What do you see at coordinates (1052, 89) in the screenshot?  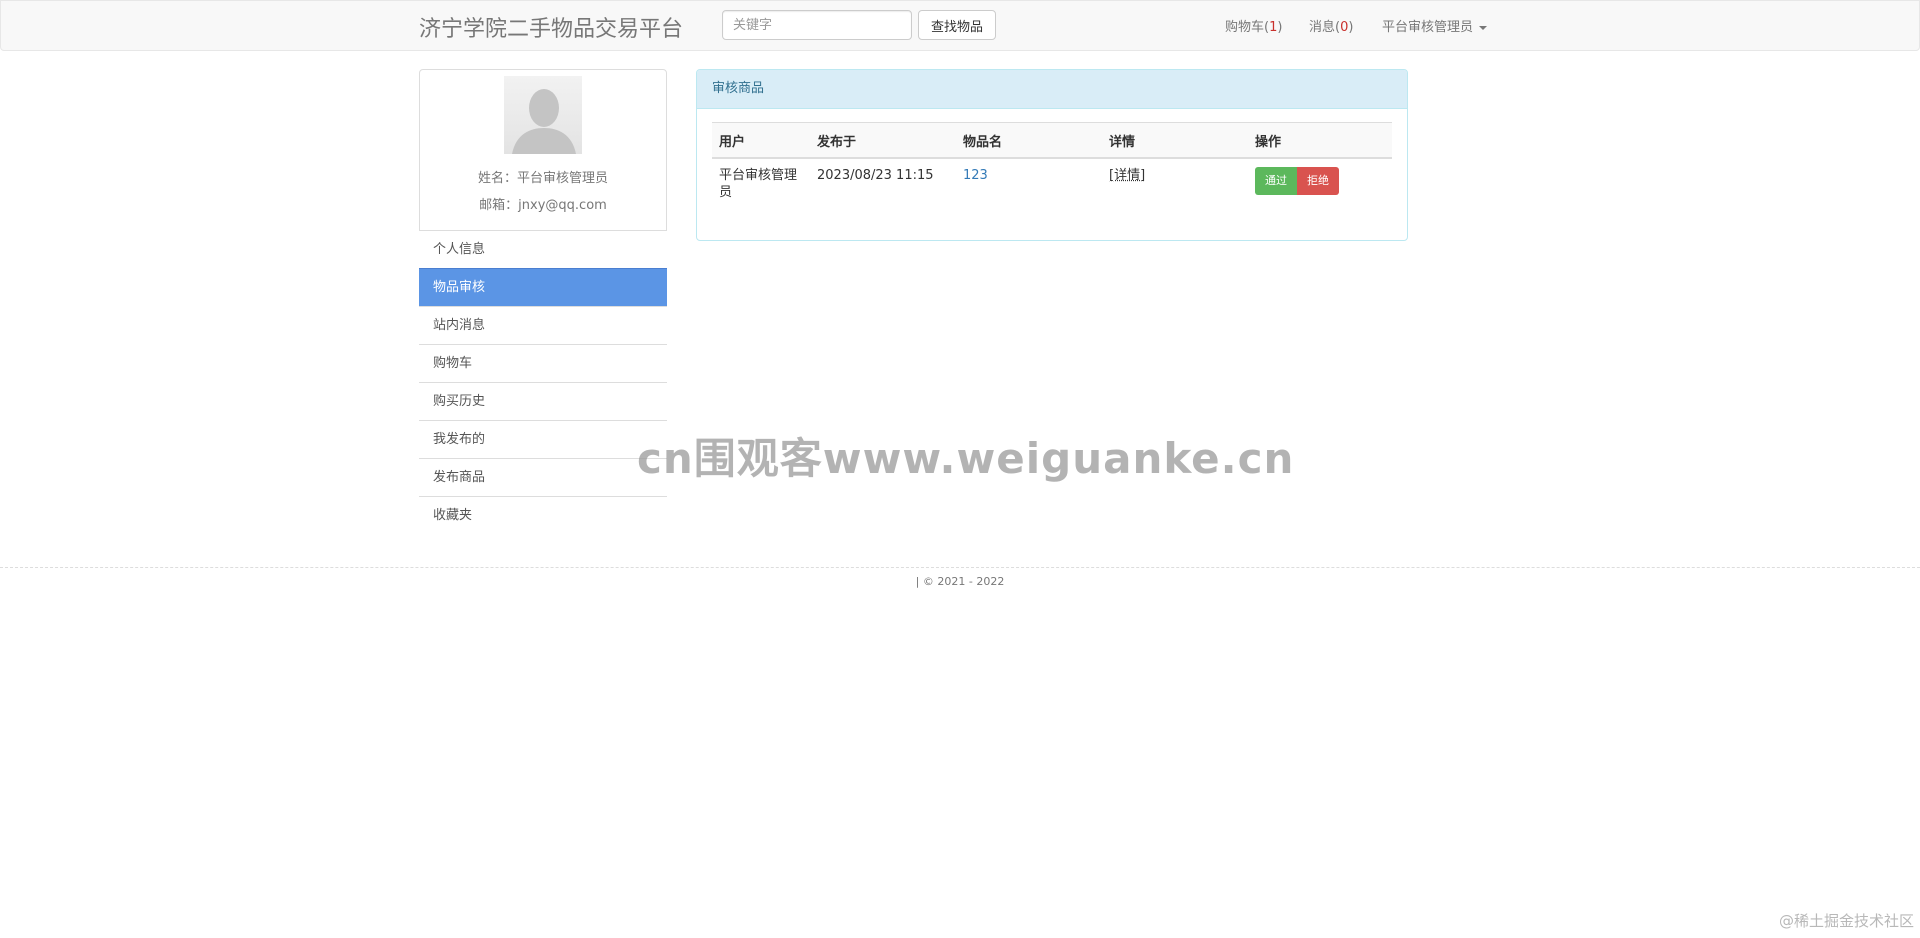 I see `panel-title: 审核商品` at bounding box center [1052, 89].